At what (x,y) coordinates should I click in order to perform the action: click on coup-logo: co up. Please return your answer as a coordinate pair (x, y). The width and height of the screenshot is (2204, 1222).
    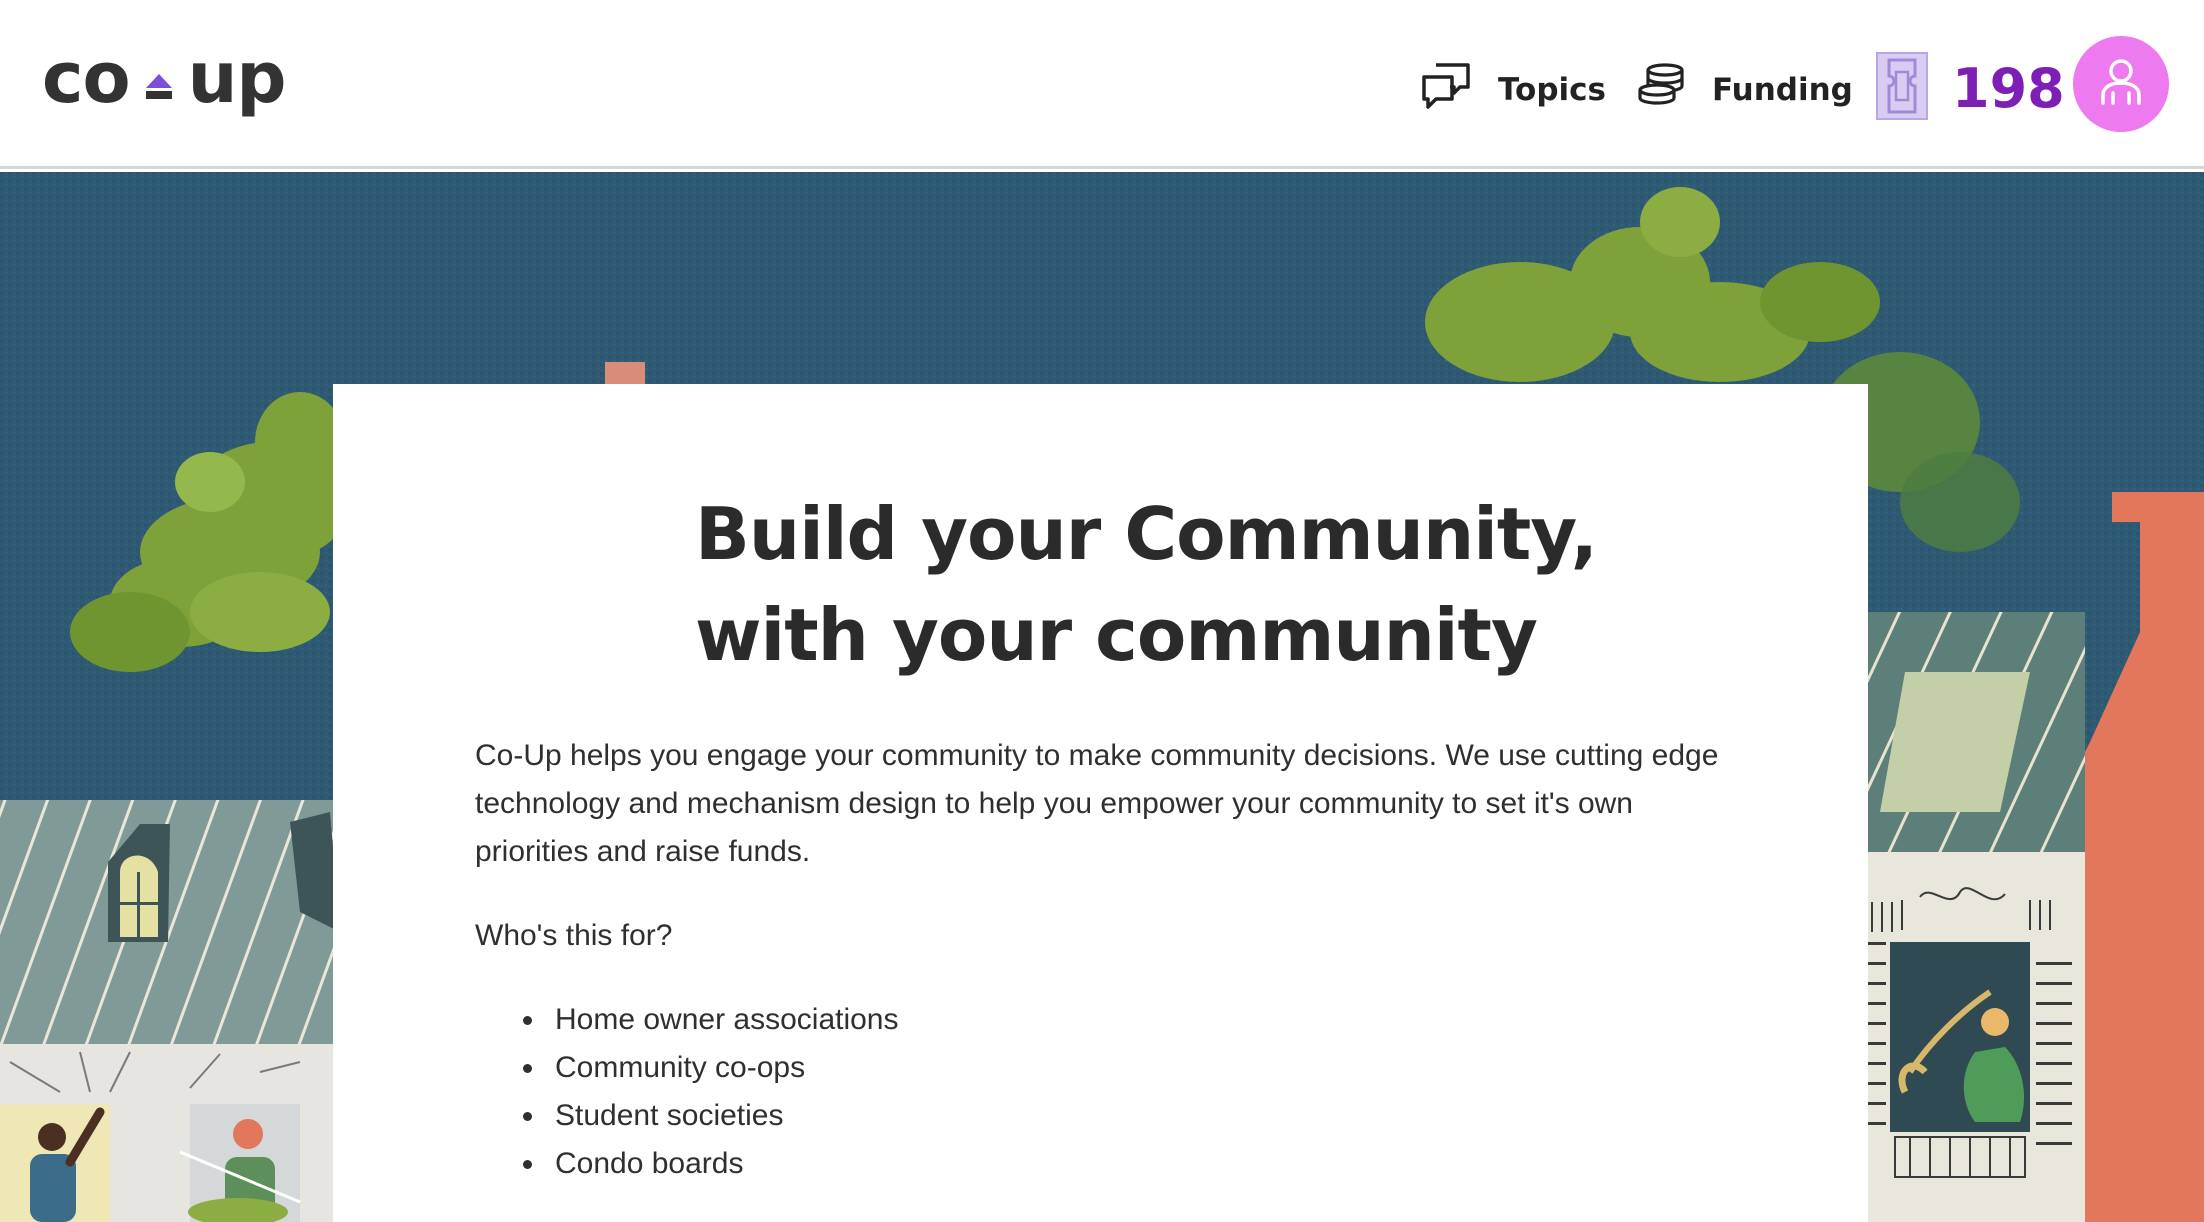
    Looking at the image, I should click on (164, 78).